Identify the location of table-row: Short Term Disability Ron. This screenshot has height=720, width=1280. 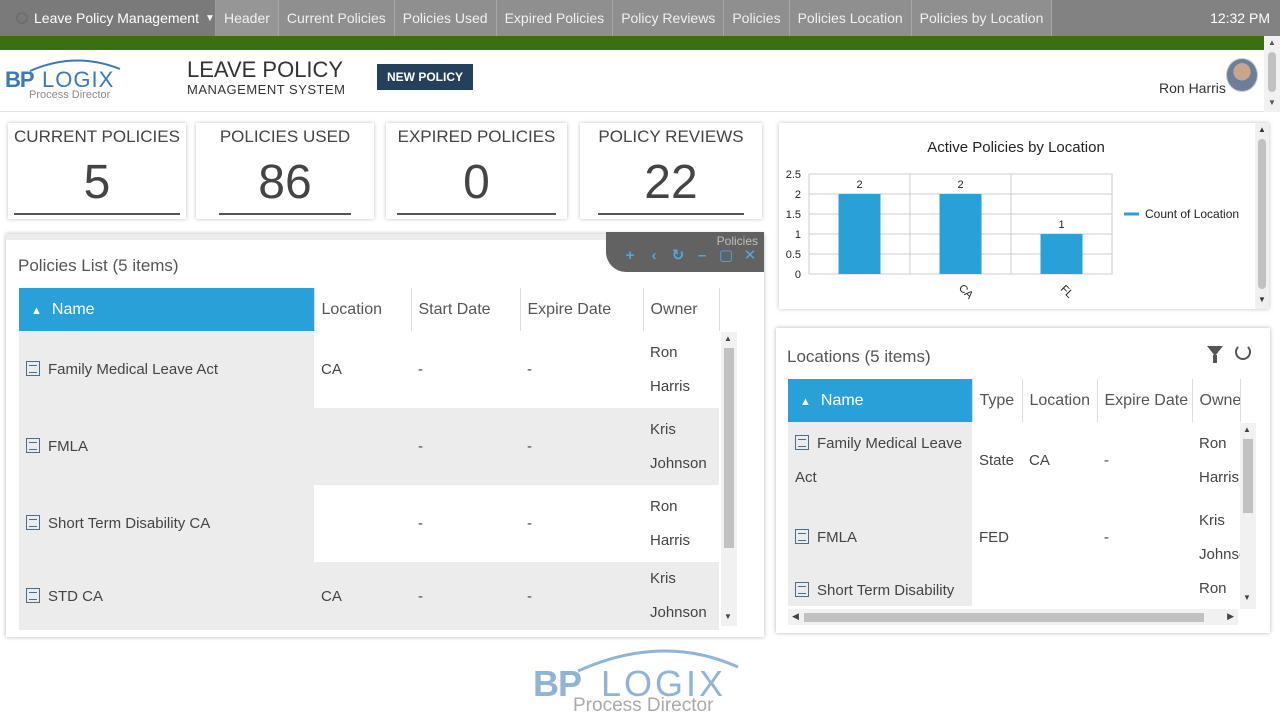
(1014, 591).